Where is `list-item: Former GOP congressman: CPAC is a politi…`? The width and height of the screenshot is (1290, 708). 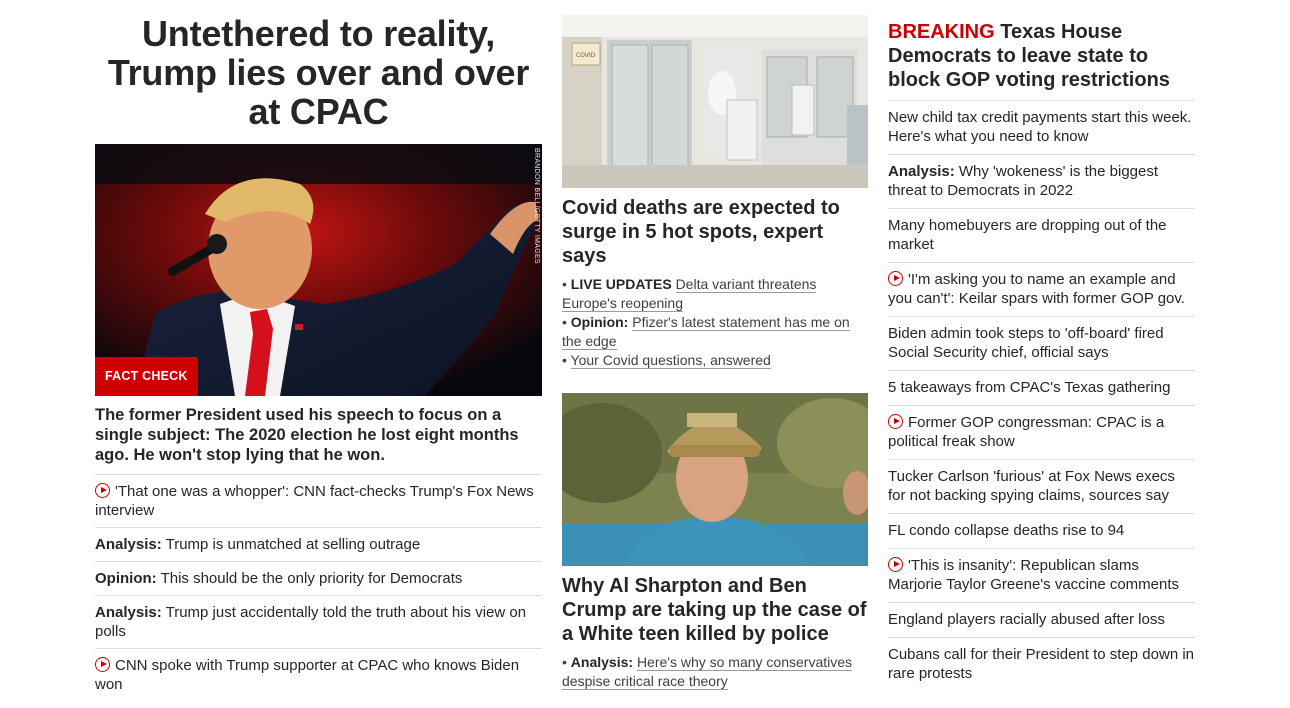 list-item: Former GOP congressman: CPAC is a politi… is located at coordinates (1041, 433).